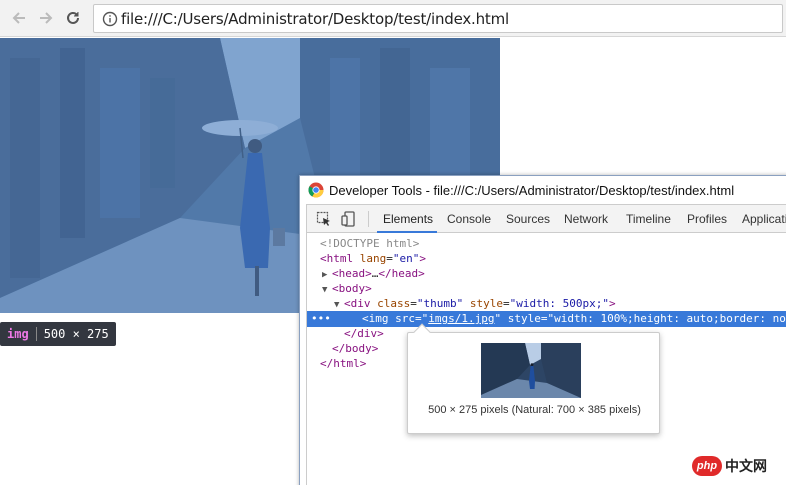  What do you see at coordinates (76, 334) in the screenshot?
I see `tooltip-size: 500 × 275` at bounding box center [76, 334].